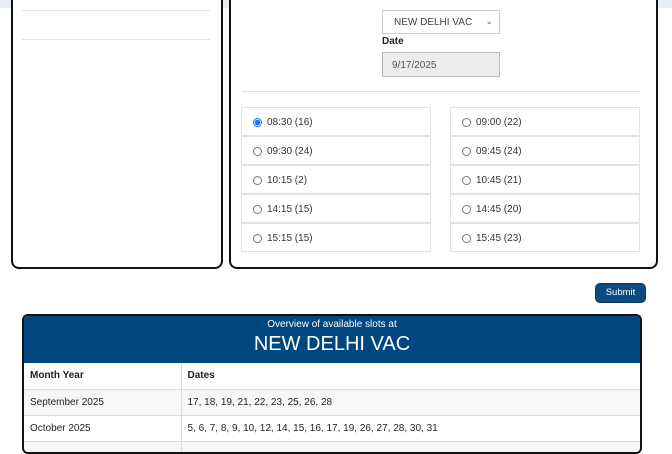 Image resolution: width=672 pixels, height=454 pixels. I want to click on centre-select: NEW DELHI VAC ⌄, so click(441, 22).